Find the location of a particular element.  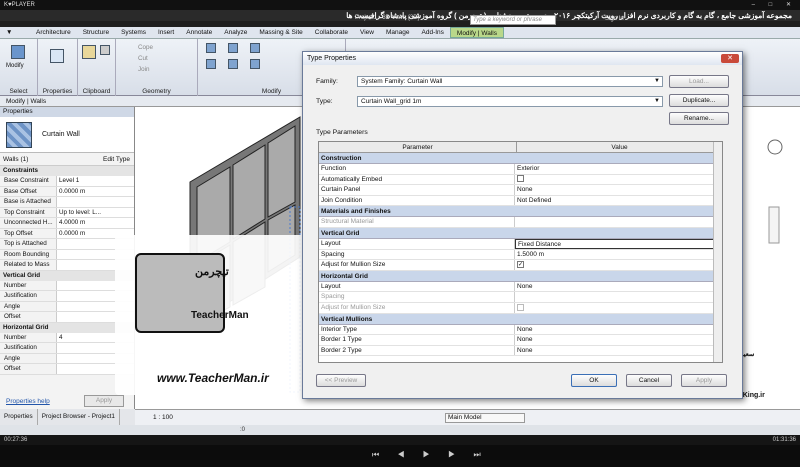

property-row: Number is located at coordinates (67, 285).